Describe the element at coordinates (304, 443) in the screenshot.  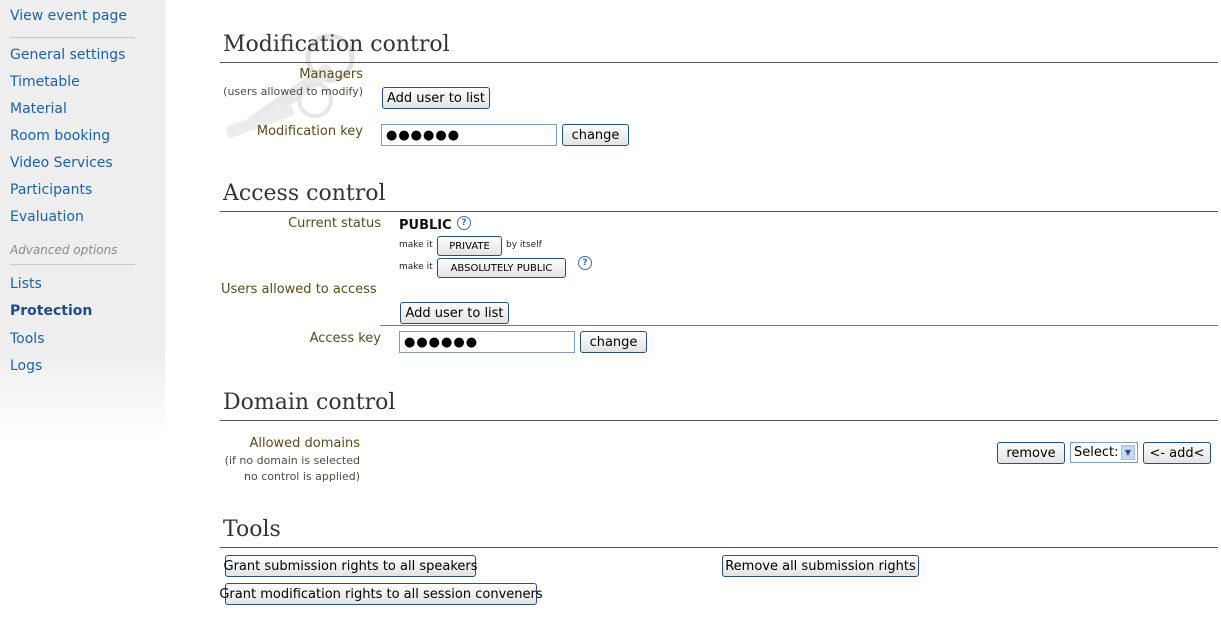
I see `allowed-domains-label: Allowed domains` at that location.